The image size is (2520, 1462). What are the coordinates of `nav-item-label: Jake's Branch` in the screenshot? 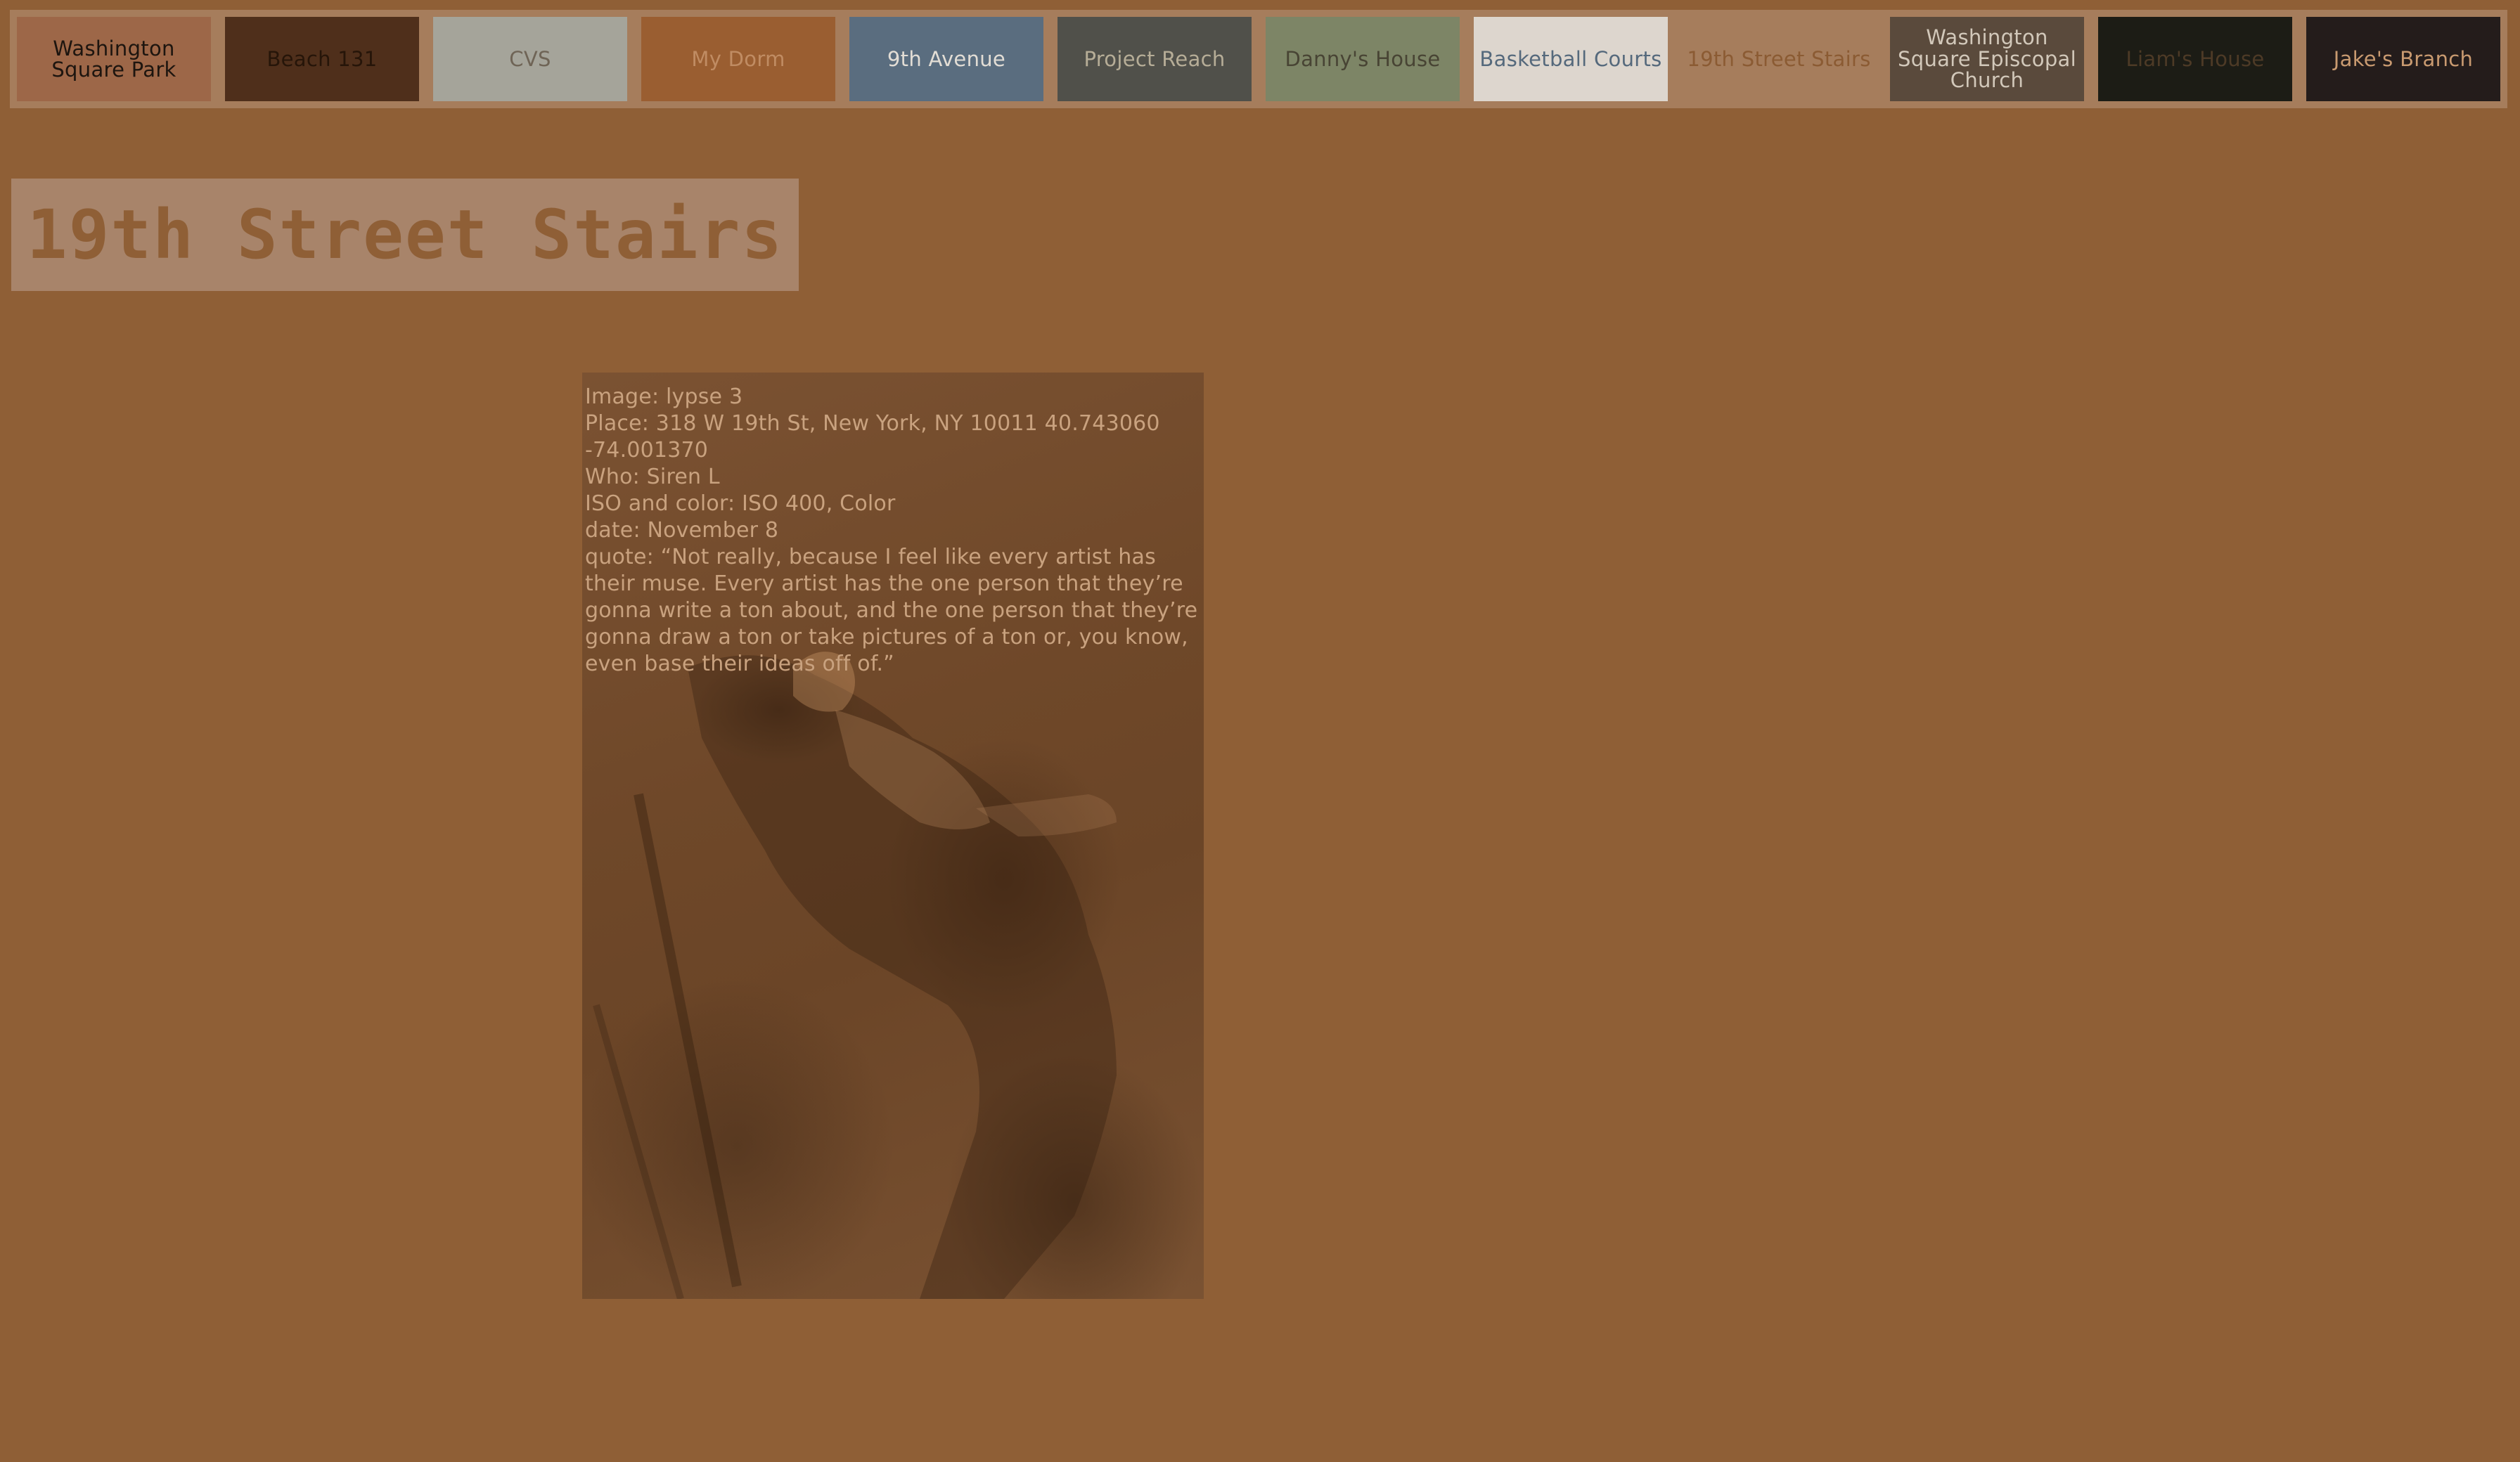 It's located at (2403, 58).